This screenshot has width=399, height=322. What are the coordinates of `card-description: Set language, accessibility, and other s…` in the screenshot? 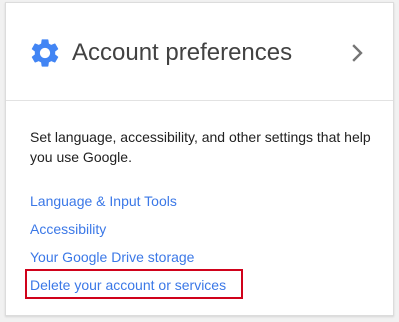 It's located at (200, 147).